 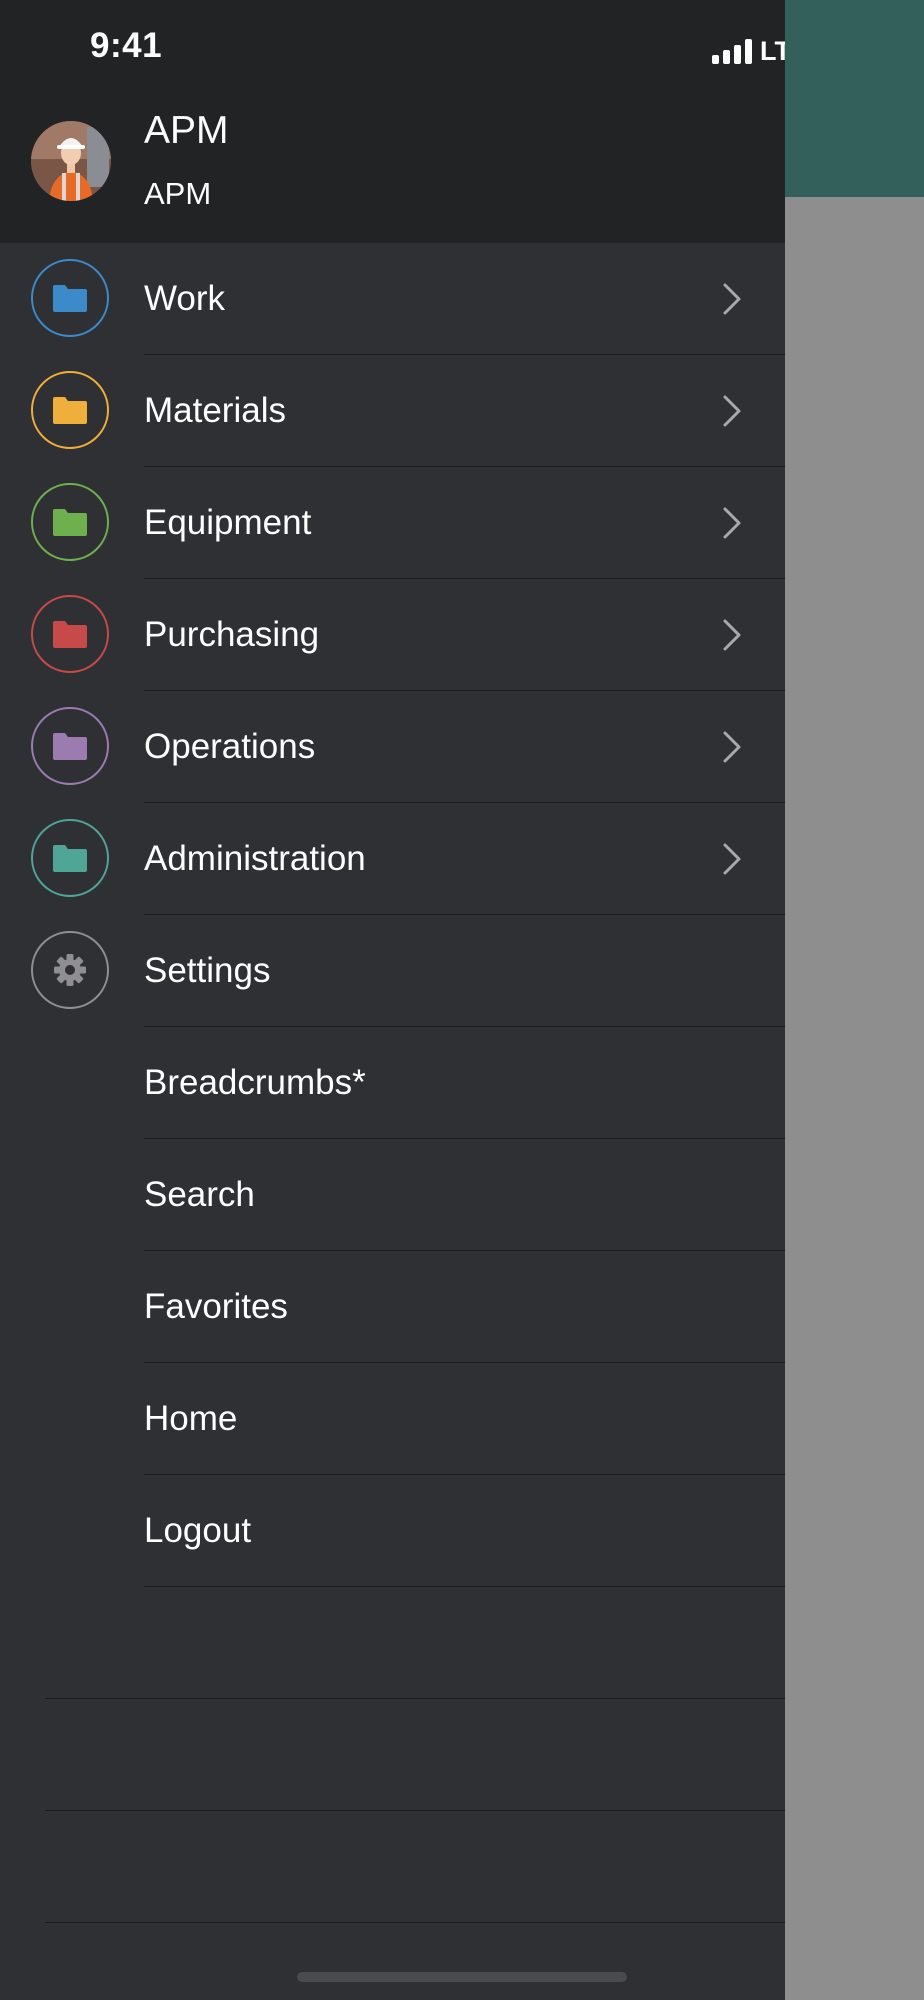 What do you see at coordinates (216, 1306) in the screenshot?
I see `menu-item-label: Favorites` at bounding box center [216, 1306].